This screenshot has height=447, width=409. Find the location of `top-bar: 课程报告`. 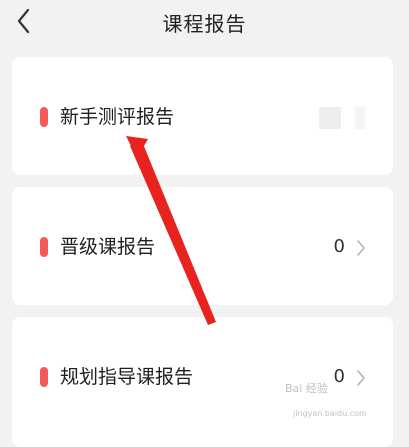

top-bar: 课程报告 is located at coordinates (204, 22).